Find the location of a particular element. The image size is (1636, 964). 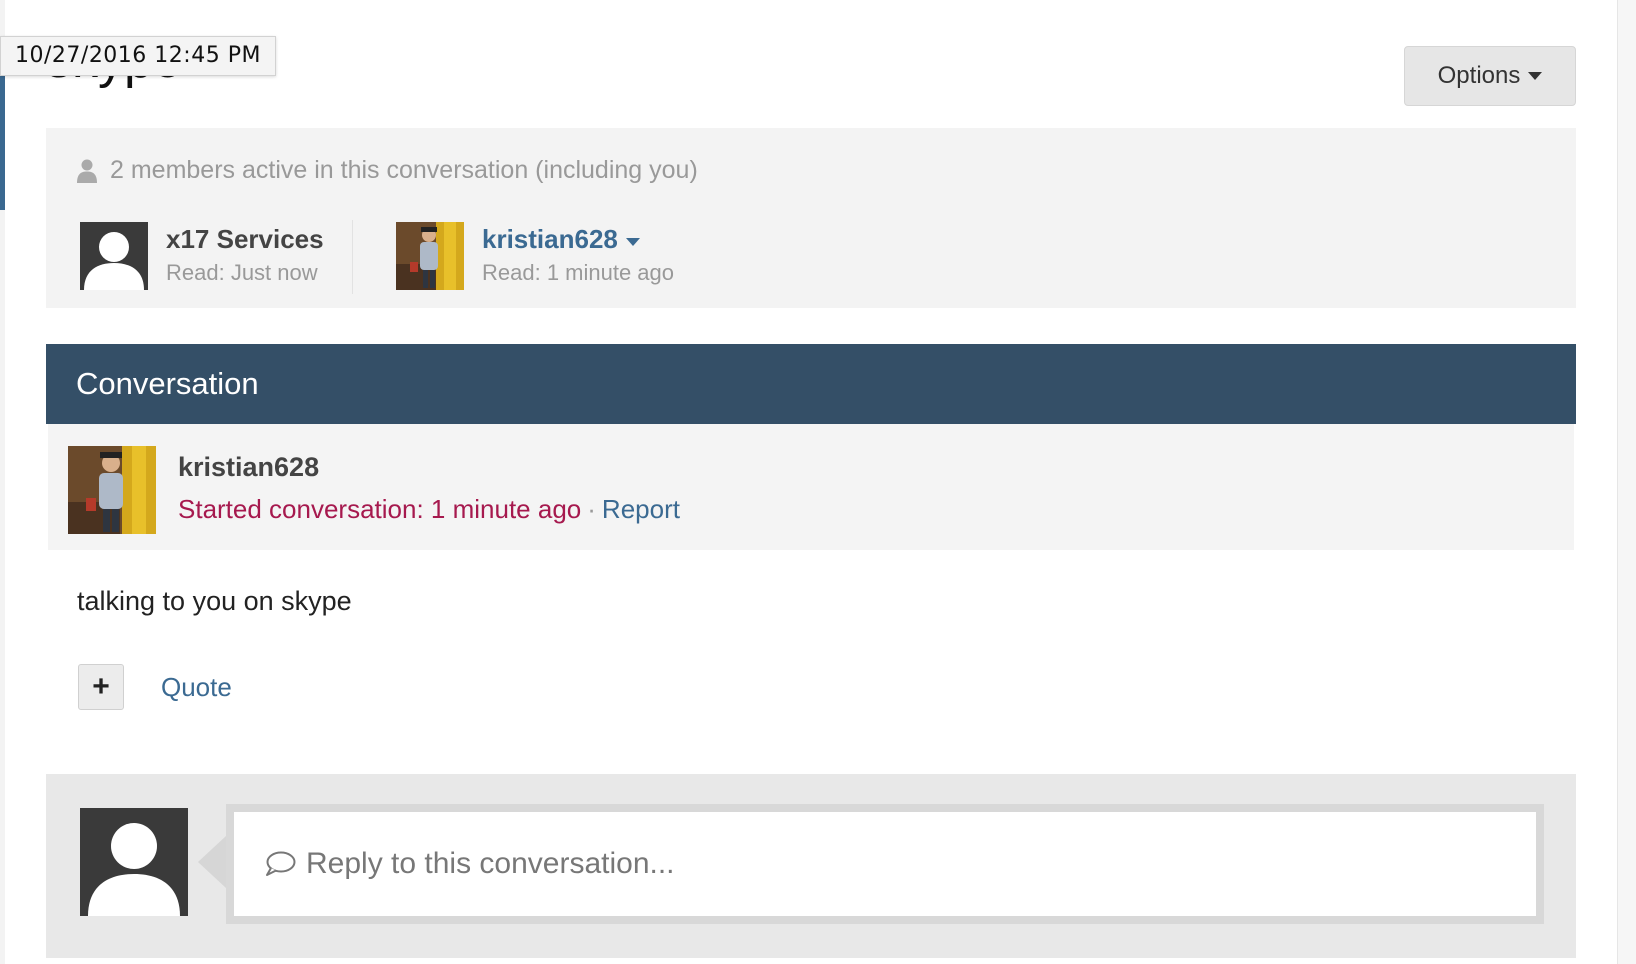

options-label: Options is located at coordinates (1479, 75).